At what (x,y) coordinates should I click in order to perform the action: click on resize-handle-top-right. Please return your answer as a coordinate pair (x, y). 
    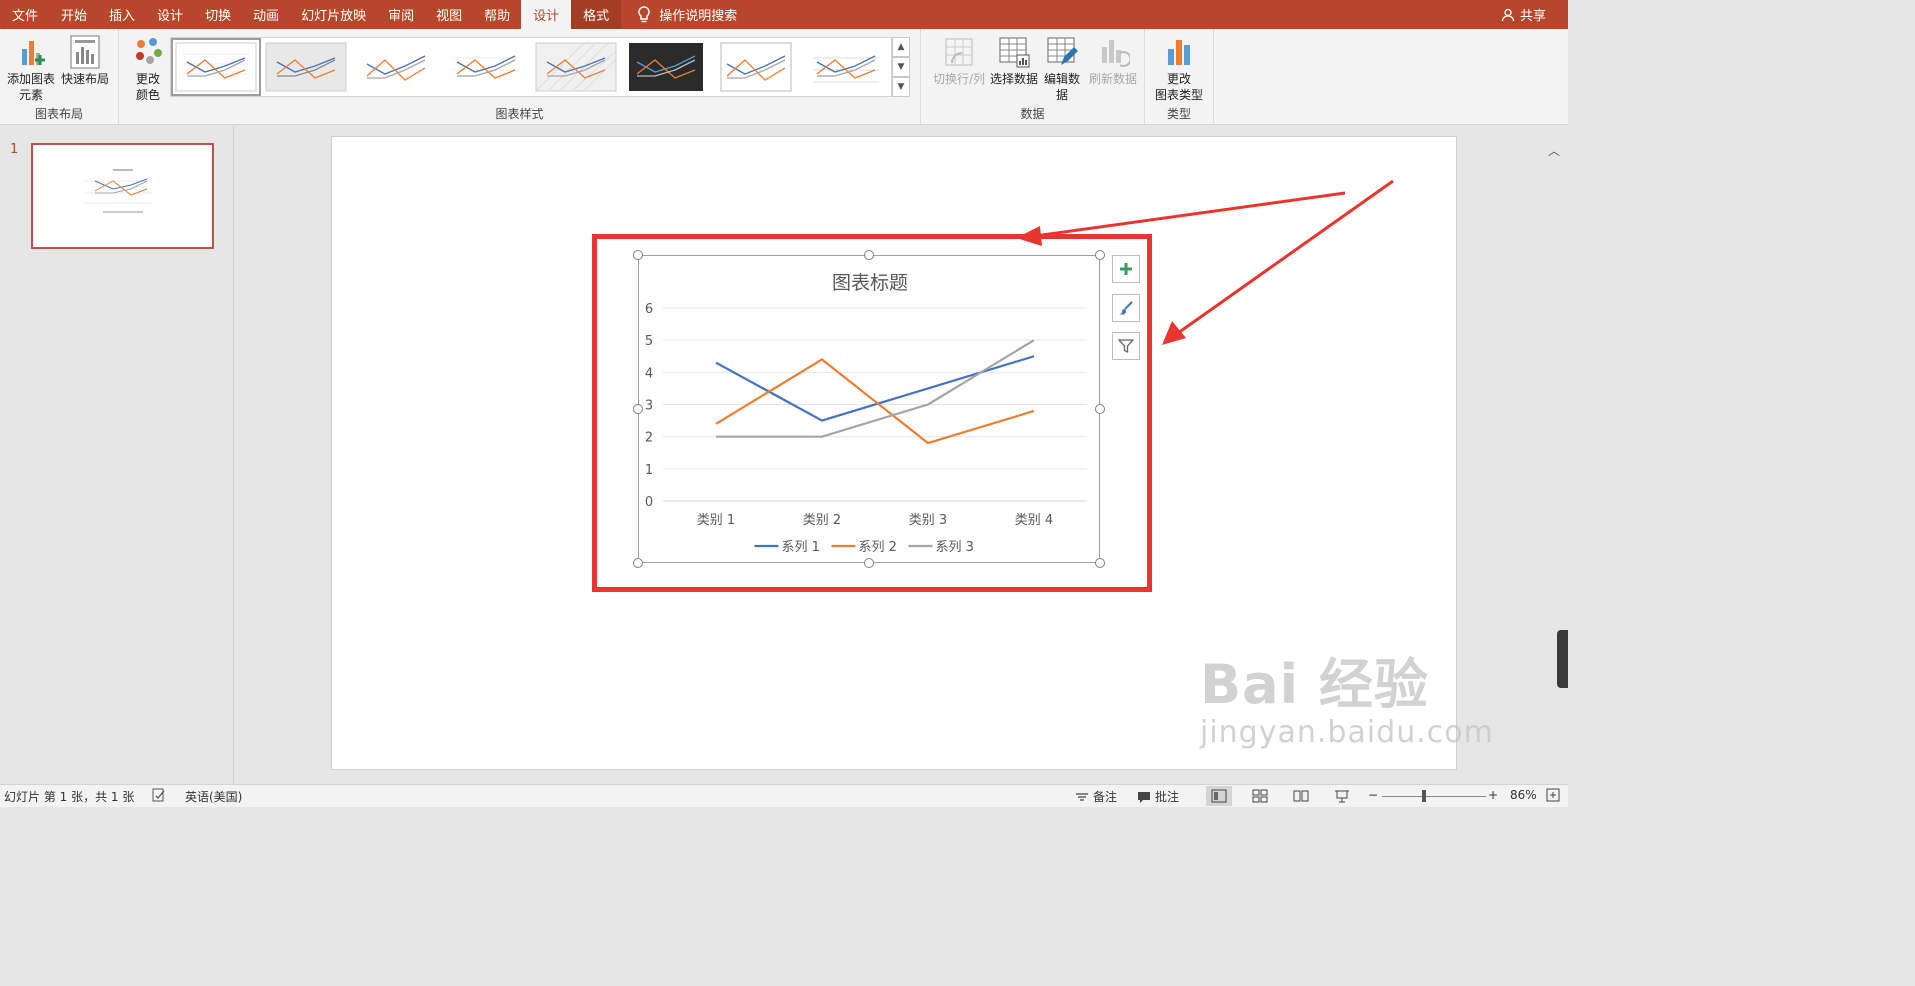
    Looking at the image, I should click on (1100, 255).